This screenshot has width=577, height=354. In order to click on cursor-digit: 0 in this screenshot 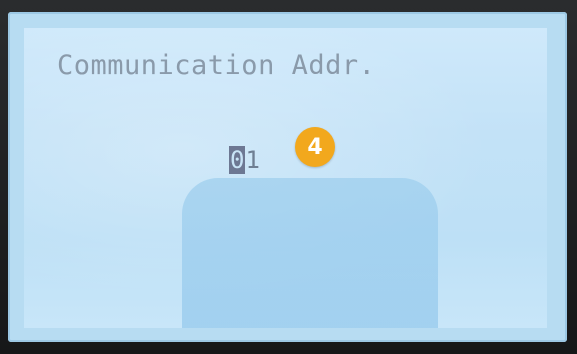, I will do `click(237, 160)`.